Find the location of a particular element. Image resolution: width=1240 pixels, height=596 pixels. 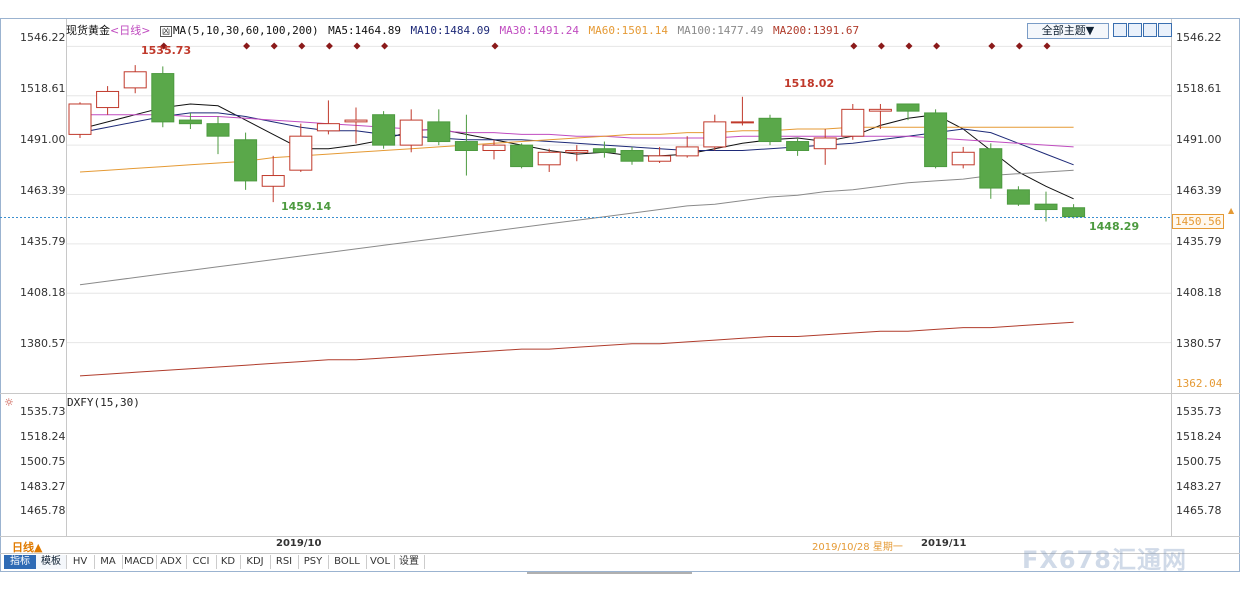

x-label-nov: 2019/11 is located at coordinates (944, 543).